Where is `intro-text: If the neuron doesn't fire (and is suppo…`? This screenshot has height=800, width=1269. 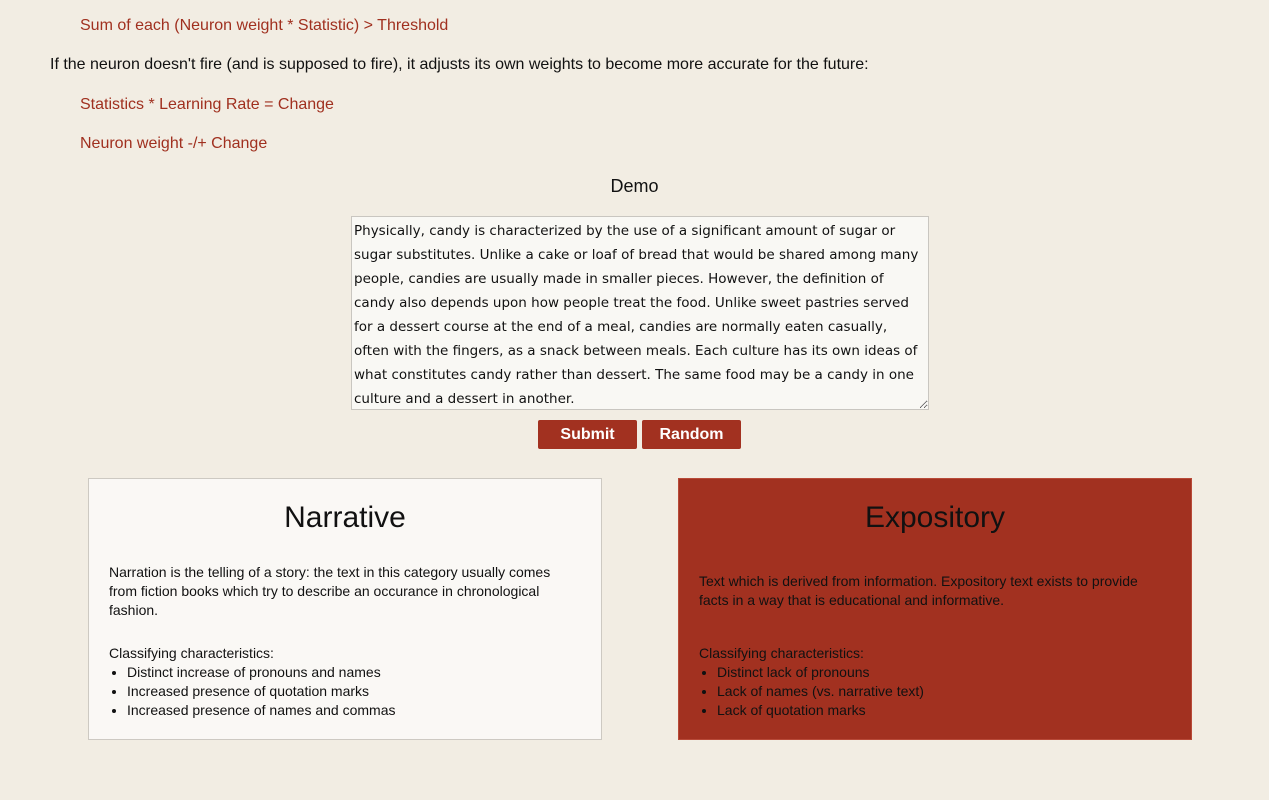
intro-text: If the neuron doesn't fire (and is suppo… is located at coordinates (459, 64).